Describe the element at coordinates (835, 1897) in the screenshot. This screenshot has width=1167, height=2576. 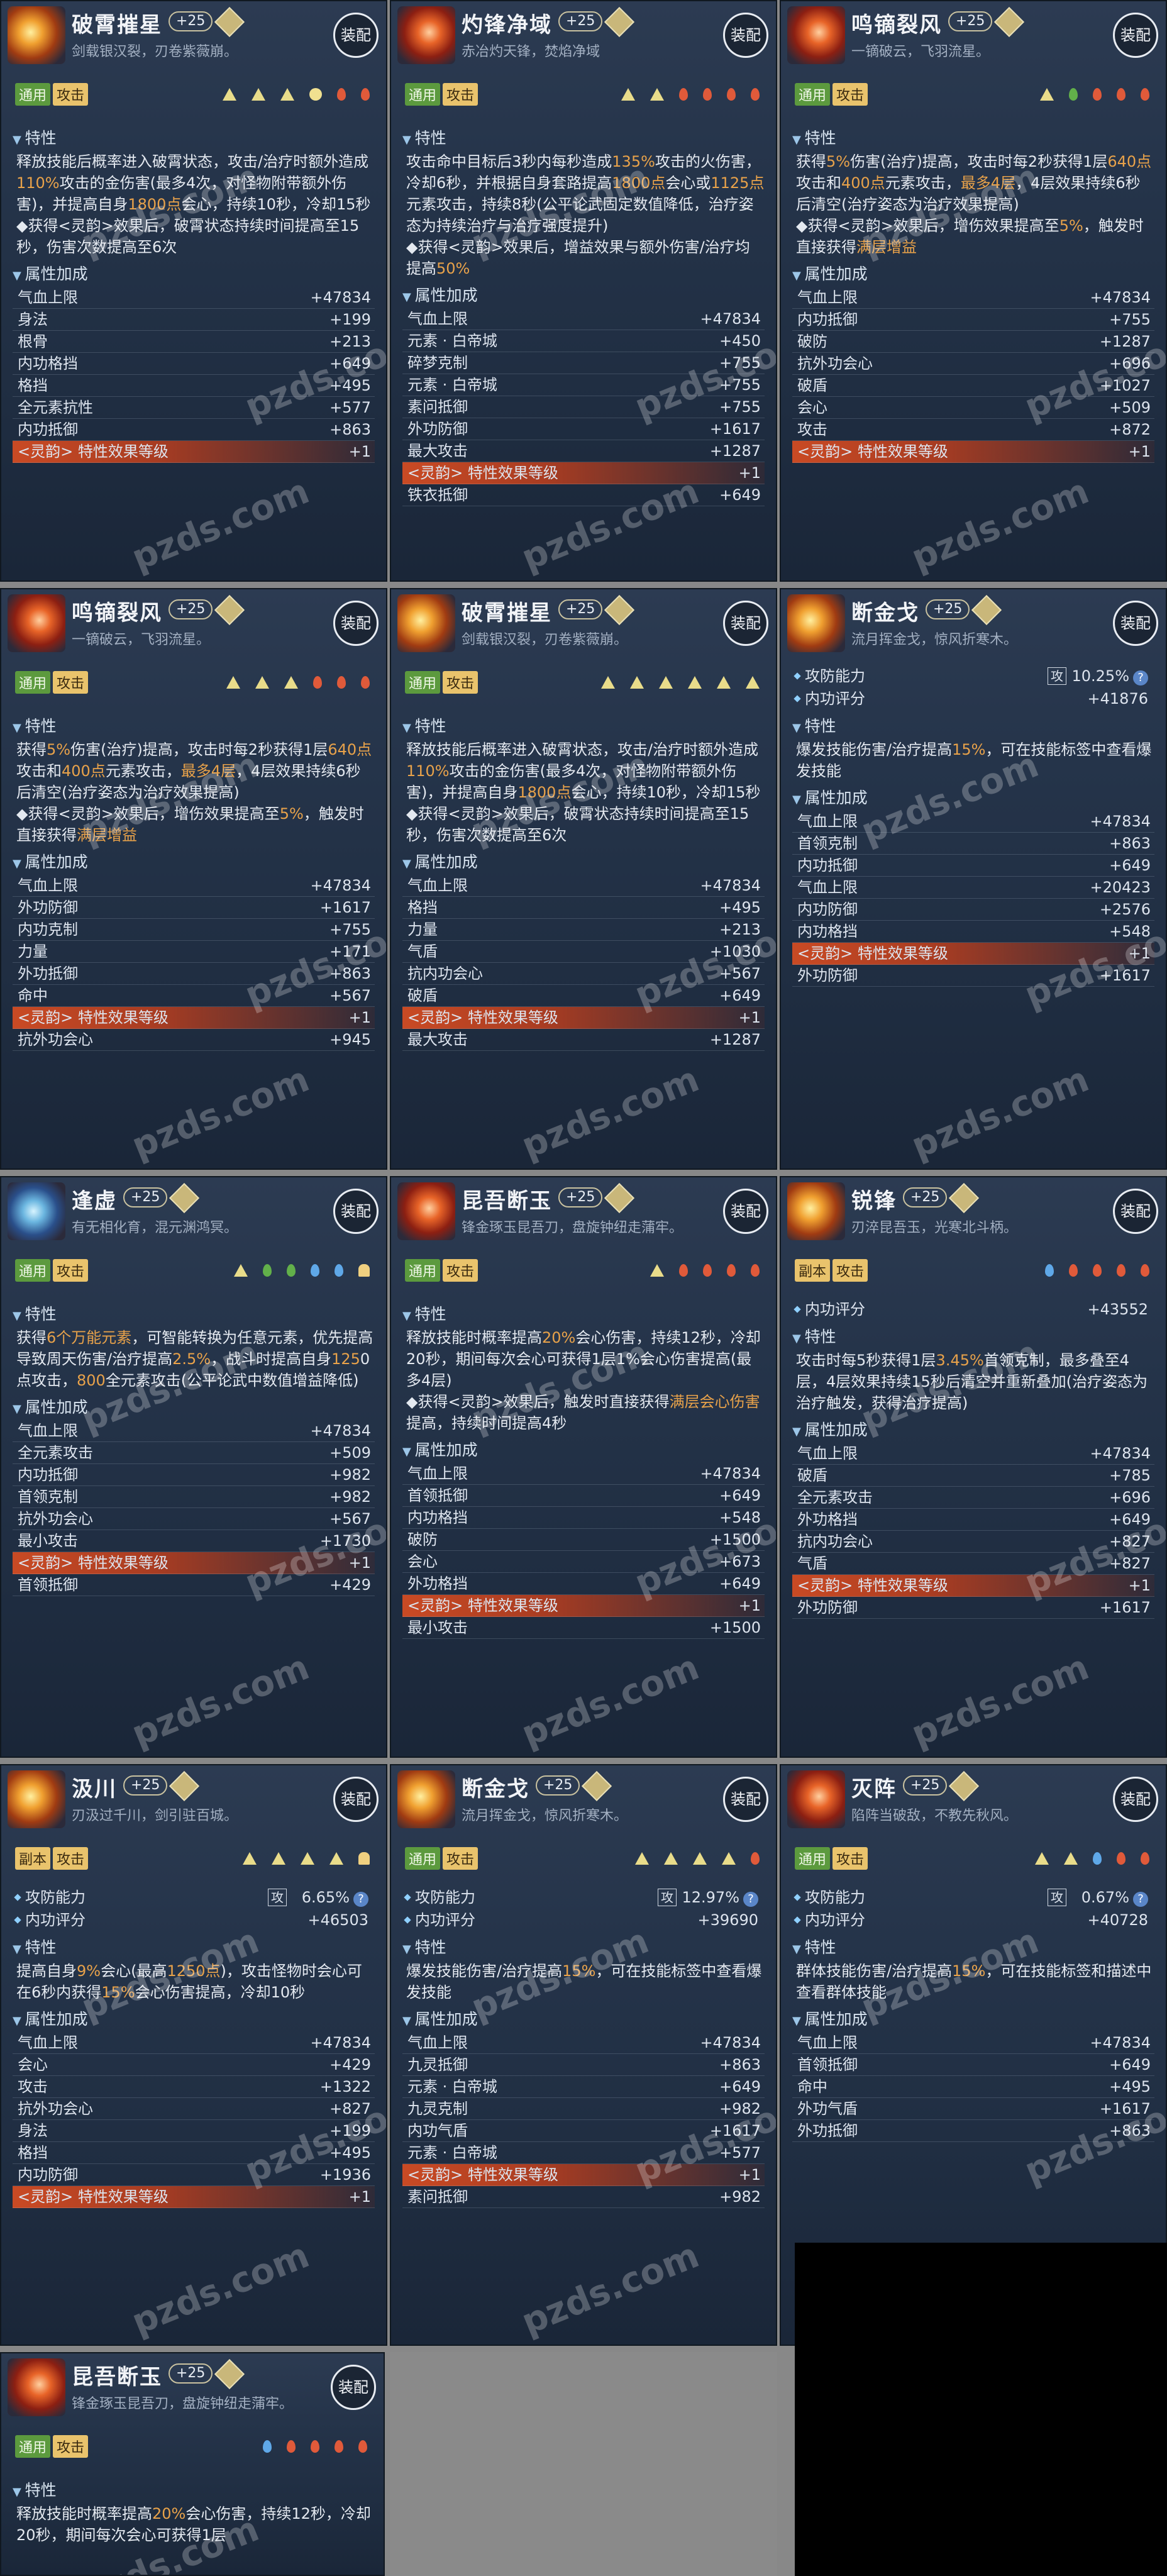
I see `stat-label: 攻防能力` at that location.